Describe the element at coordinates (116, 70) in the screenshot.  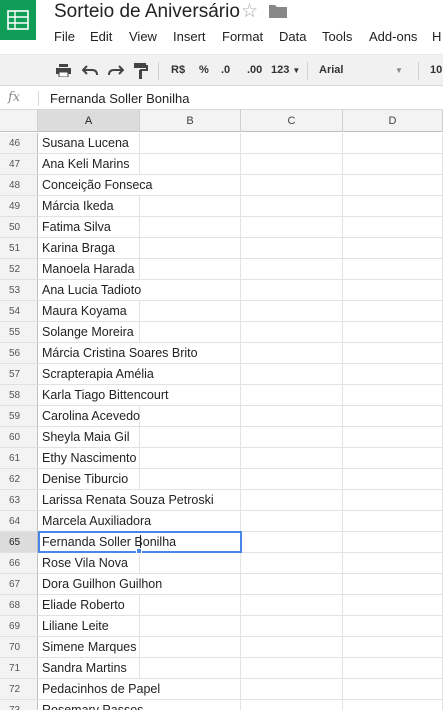
I see `redo-icon` at that location.